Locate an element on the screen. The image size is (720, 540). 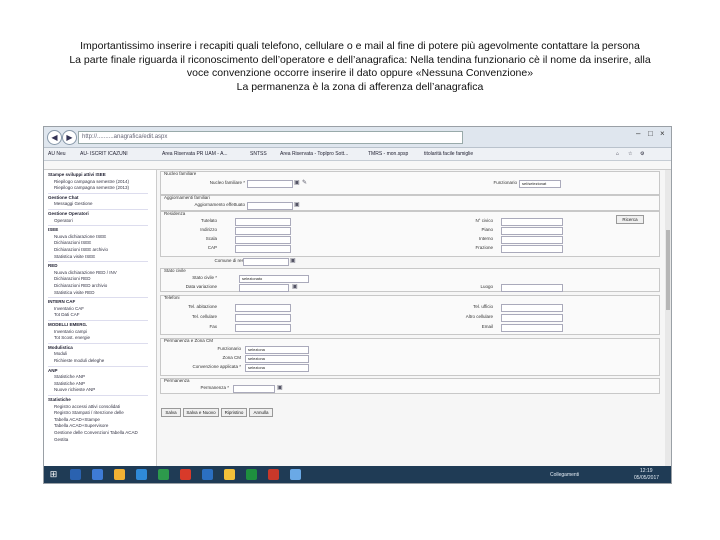
piano-input is located at coordinates (532, 231).